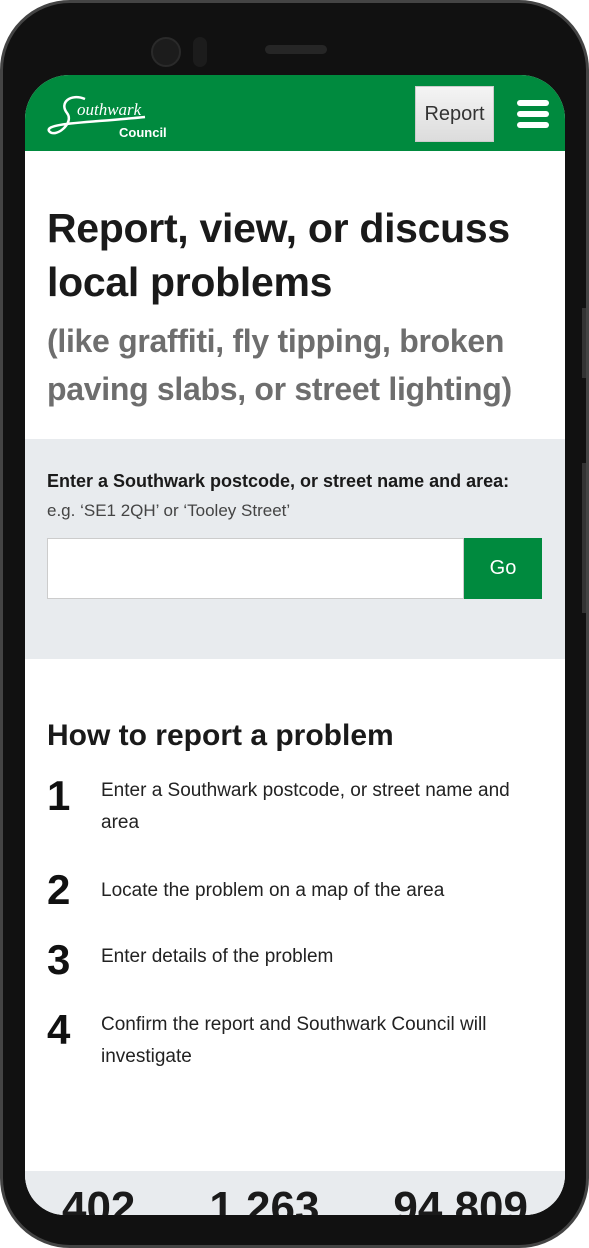 This screenshot has height=1248, width=589. I want to click on stat-value: 402, so click(98, 1199).